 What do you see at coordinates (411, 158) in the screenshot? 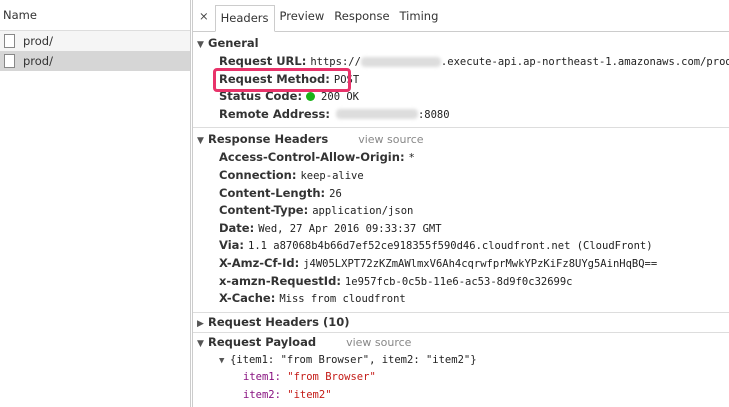
I see `header-value: *` at bounding box center [411, 158].